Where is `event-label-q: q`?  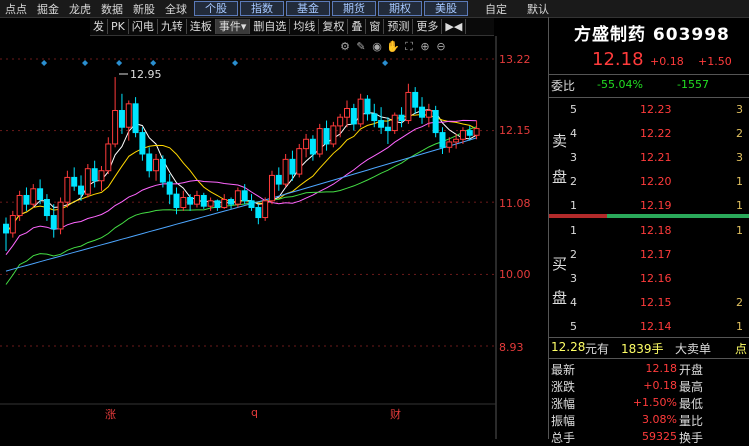 event-label-q: q is located at coordinates (254, 412).